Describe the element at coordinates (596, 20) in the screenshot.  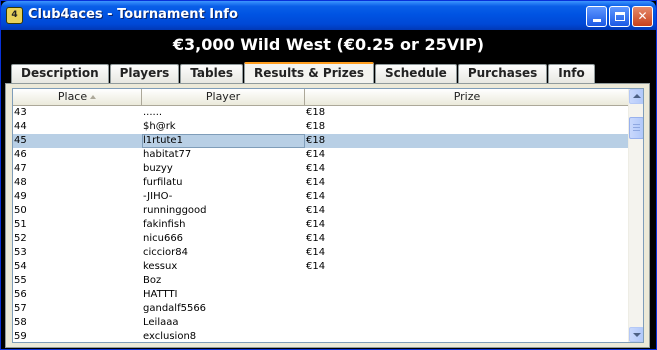
I see `minimize-icon` at that location.